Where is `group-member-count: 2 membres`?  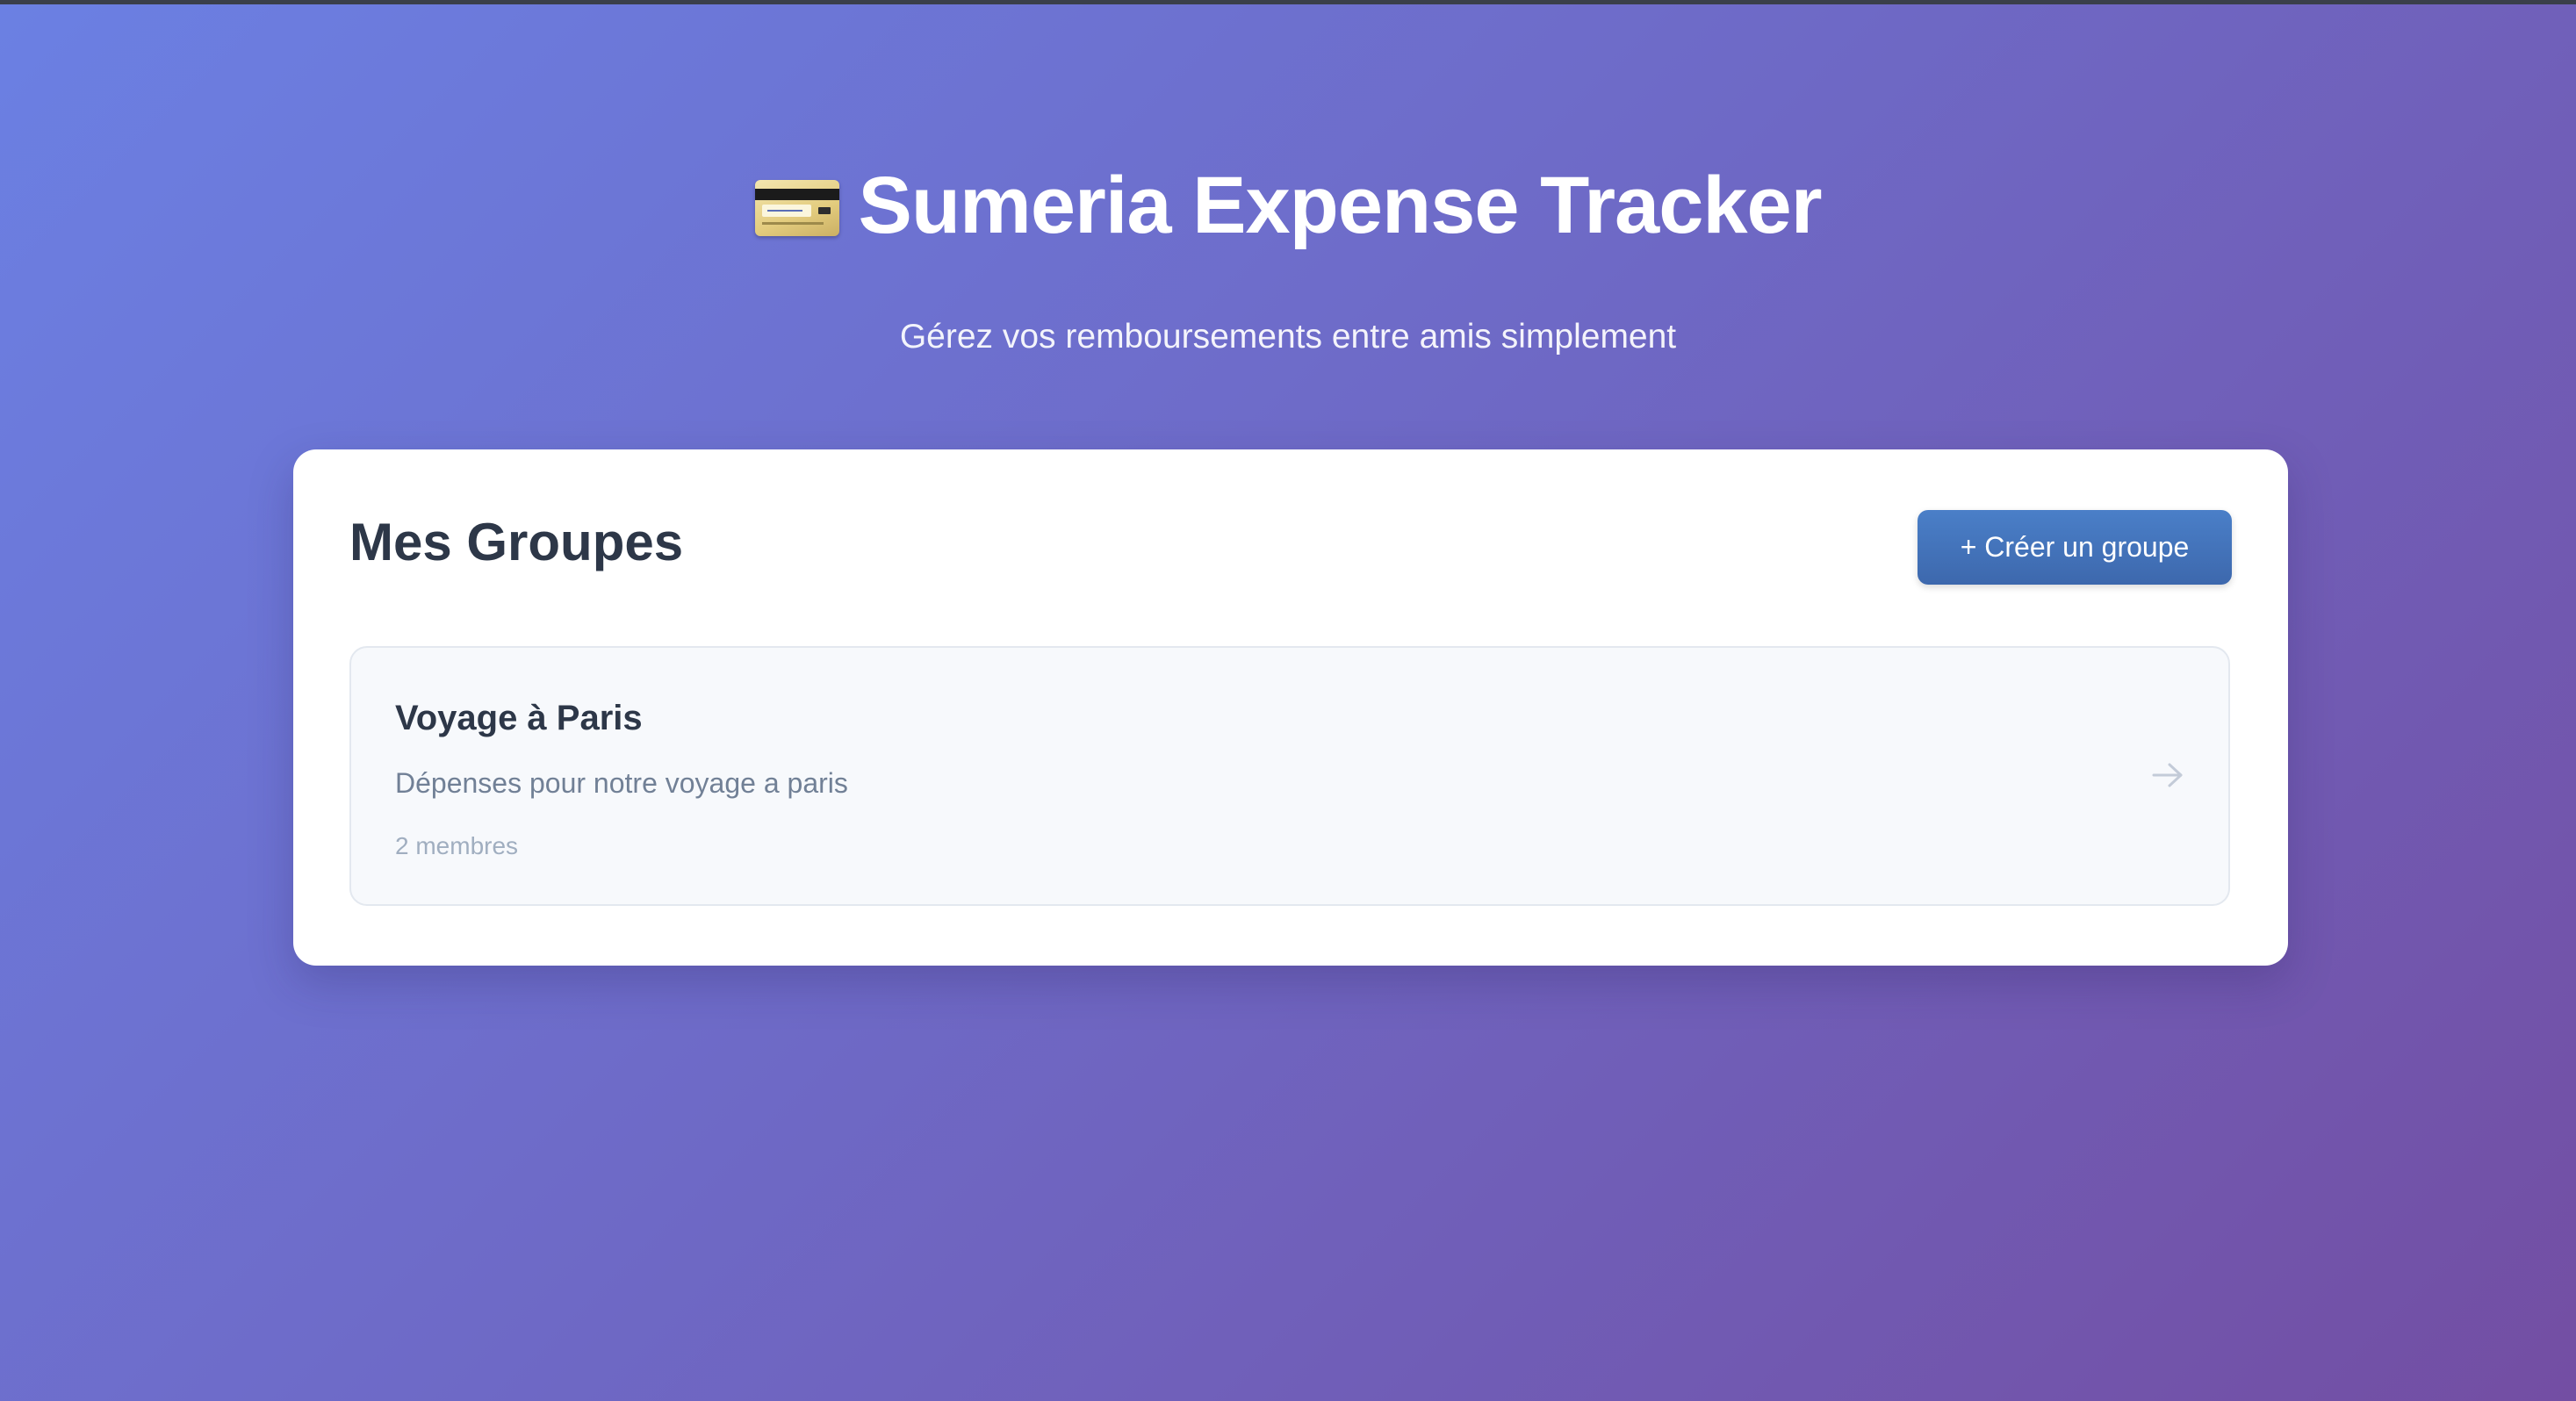 group-member-count: 2 membres is located at coordinates (457, 845).